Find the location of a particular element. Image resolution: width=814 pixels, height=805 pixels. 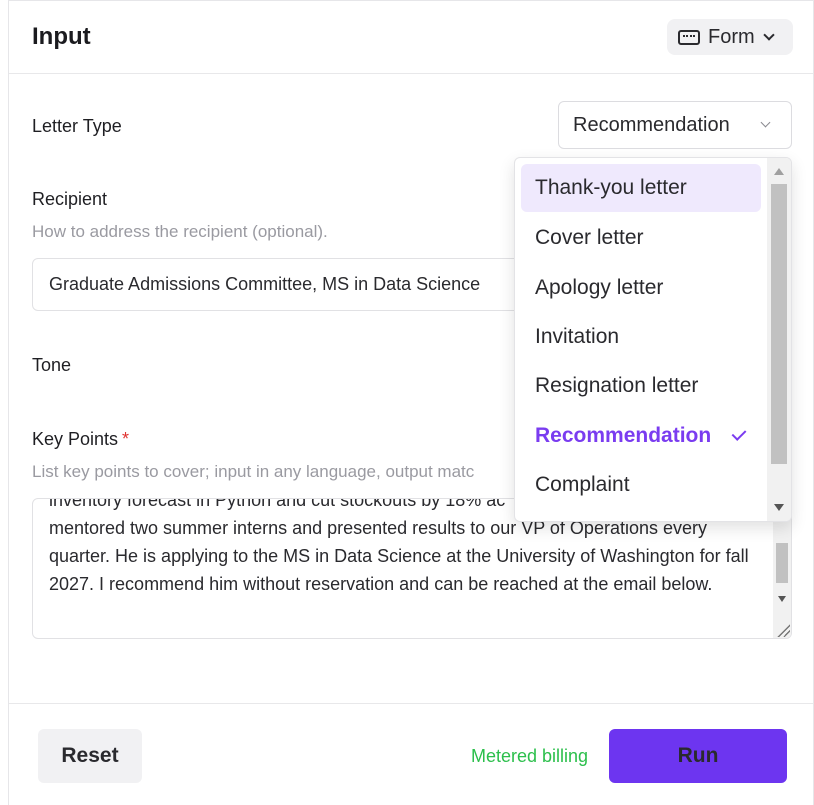

dropdown-scrollbar is located at coordinates (779, 339).